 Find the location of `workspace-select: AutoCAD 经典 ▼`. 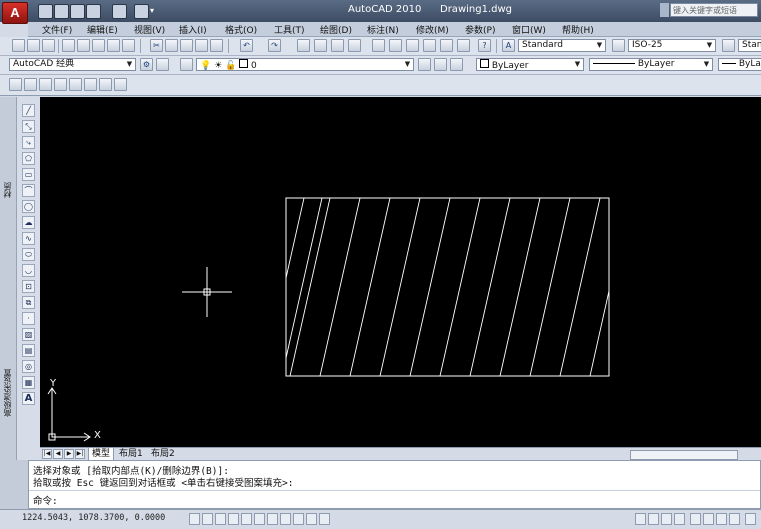

workspace-select: AutoCAD 经典 ▼ is located at coordinates (72, 64).